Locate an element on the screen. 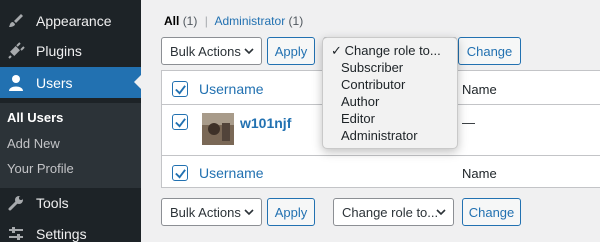 This screenshot has width=600, height=242. sidebar-item-users: Users is located at coordinates (70, 82).